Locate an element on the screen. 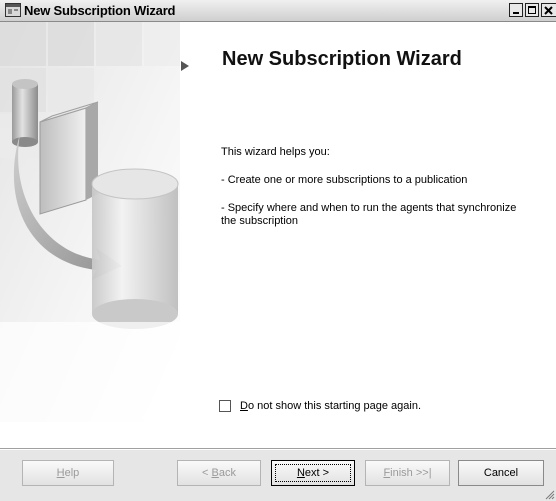  close-icon is located at coordinates (548, 10).